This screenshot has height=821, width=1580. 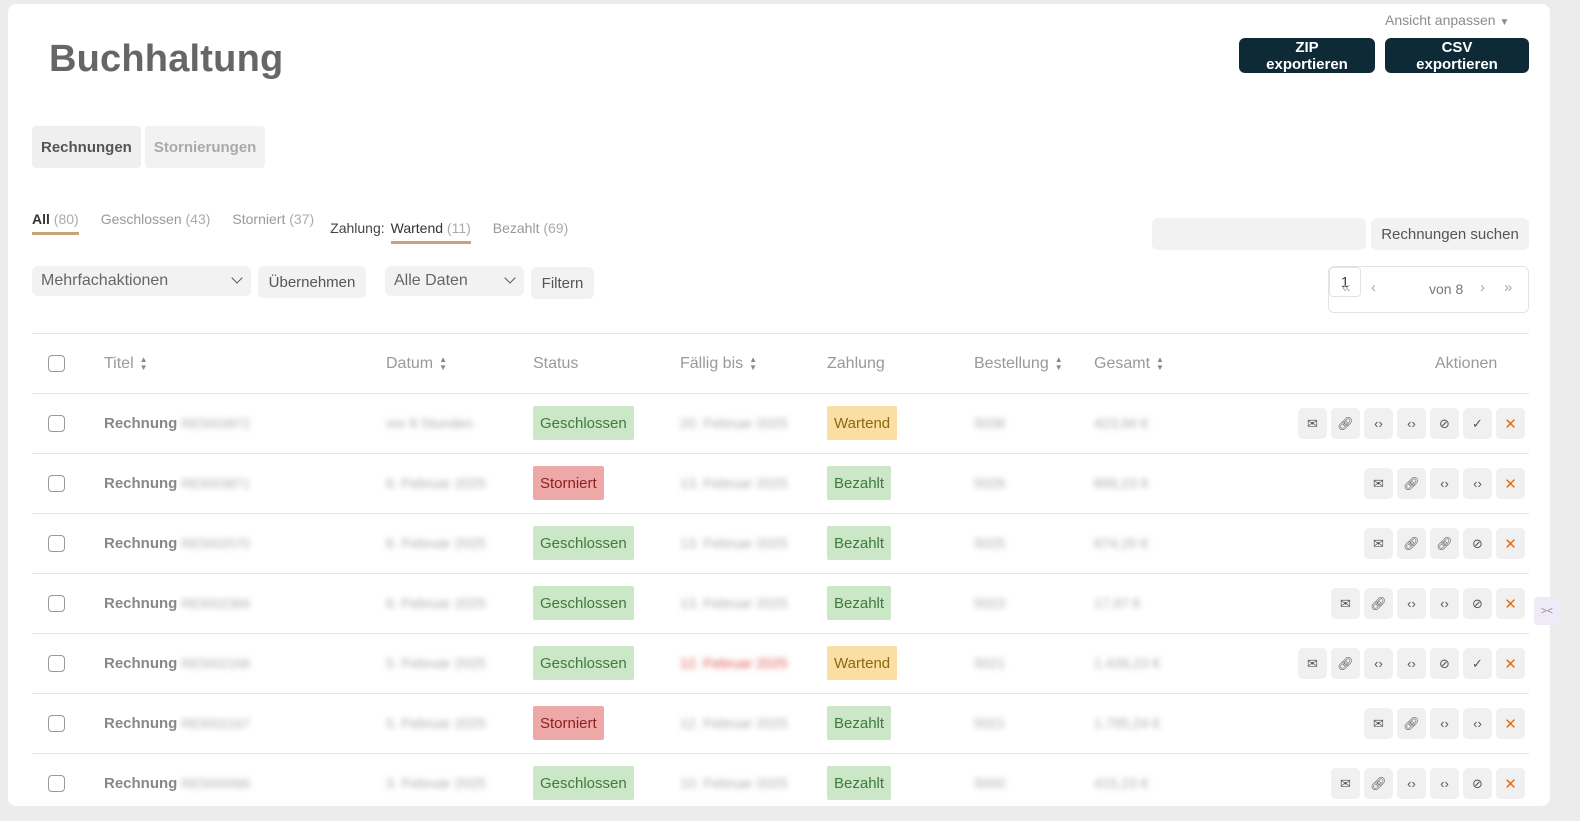 I want to click on order-number: 5026, so click(x=990, y=483).